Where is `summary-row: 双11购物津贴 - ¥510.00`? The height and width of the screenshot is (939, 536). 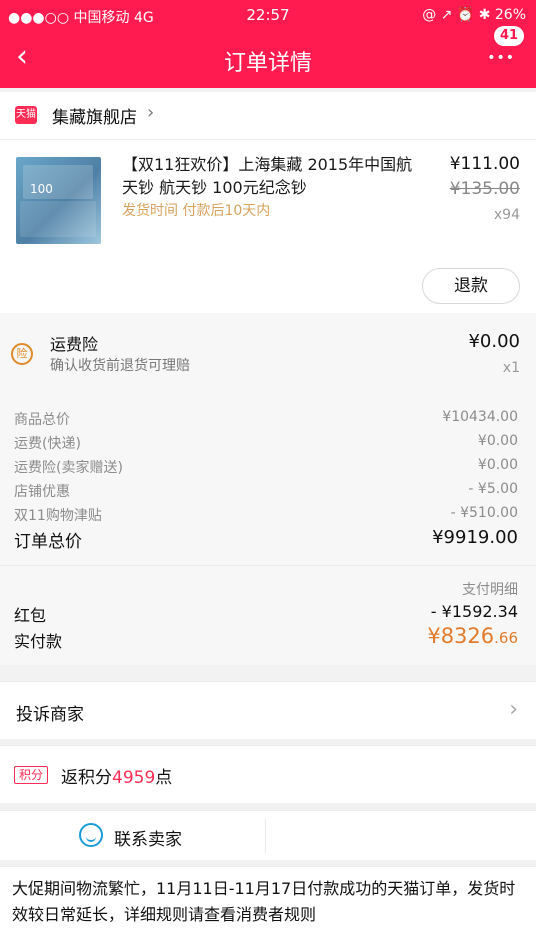 summary-row: 双11购物津贴 - ¥510.00 is located at coordinates (268, 517).